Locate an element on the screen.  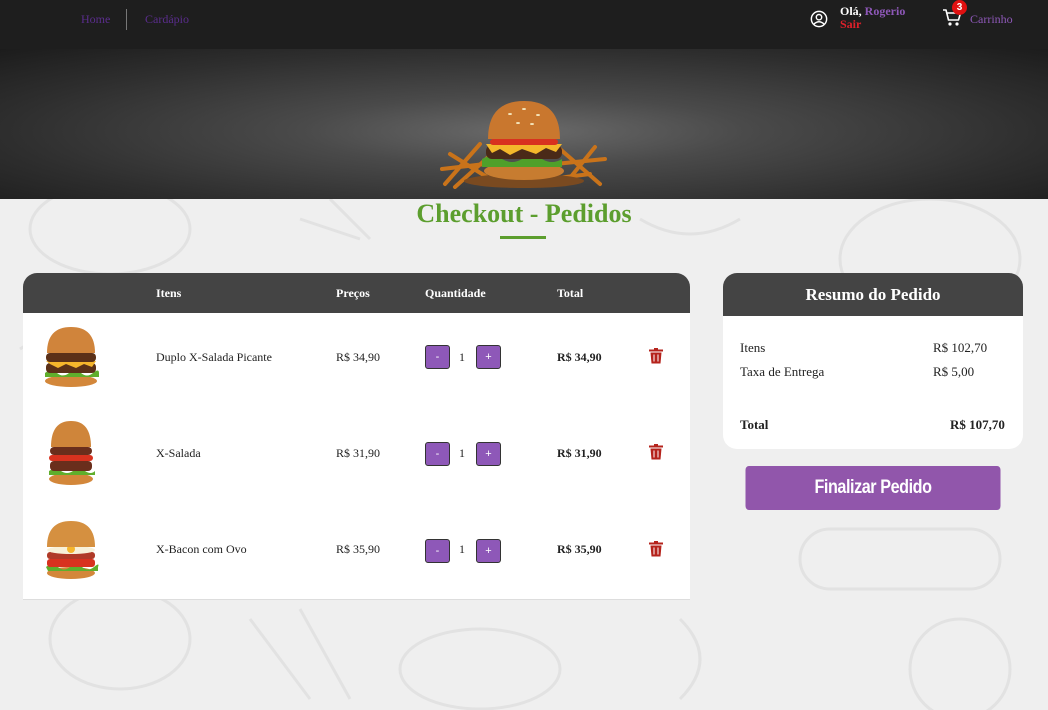
finalize-order-button: Finalizar Pedido is located at coordinates (873, 488).